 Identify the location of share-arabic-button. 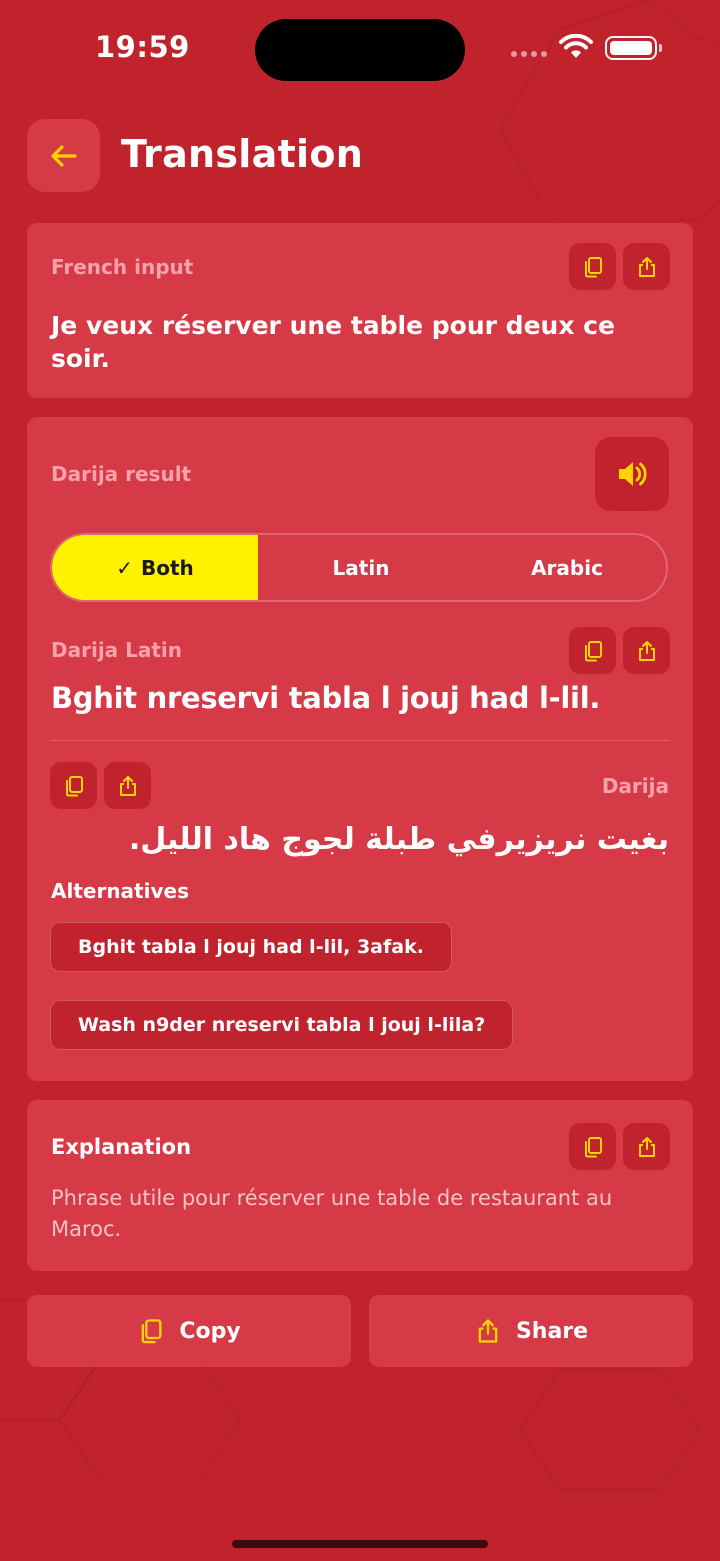
(127, 785).